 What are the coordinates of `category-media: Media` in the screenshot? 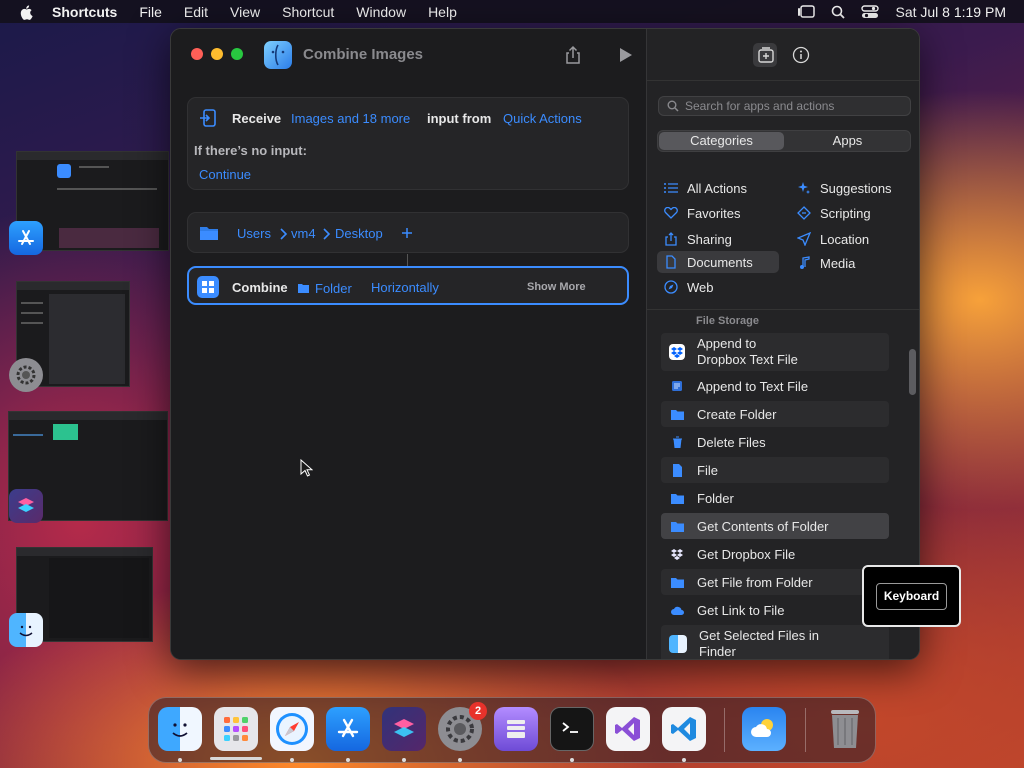 It's located at (852, 263).